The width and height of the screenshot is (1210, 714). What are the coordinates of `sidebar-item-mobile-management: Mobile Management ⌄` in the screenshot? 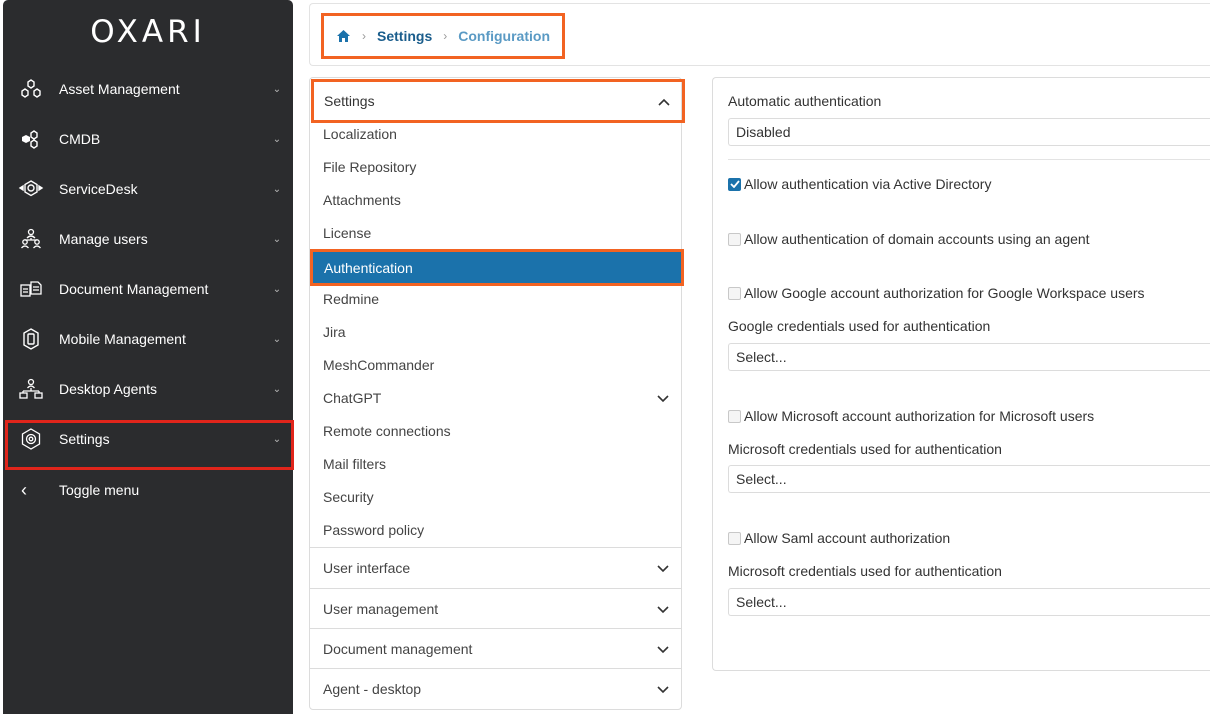 It's located at (148, 339).